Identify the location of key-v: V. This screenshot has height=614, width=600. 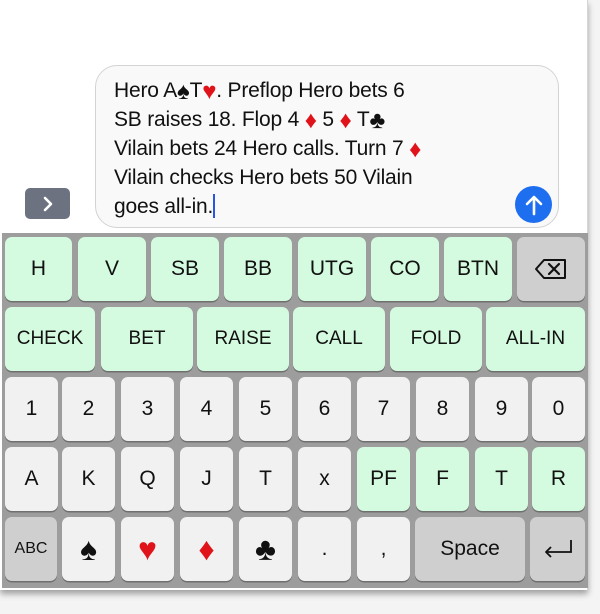
(112, 269).